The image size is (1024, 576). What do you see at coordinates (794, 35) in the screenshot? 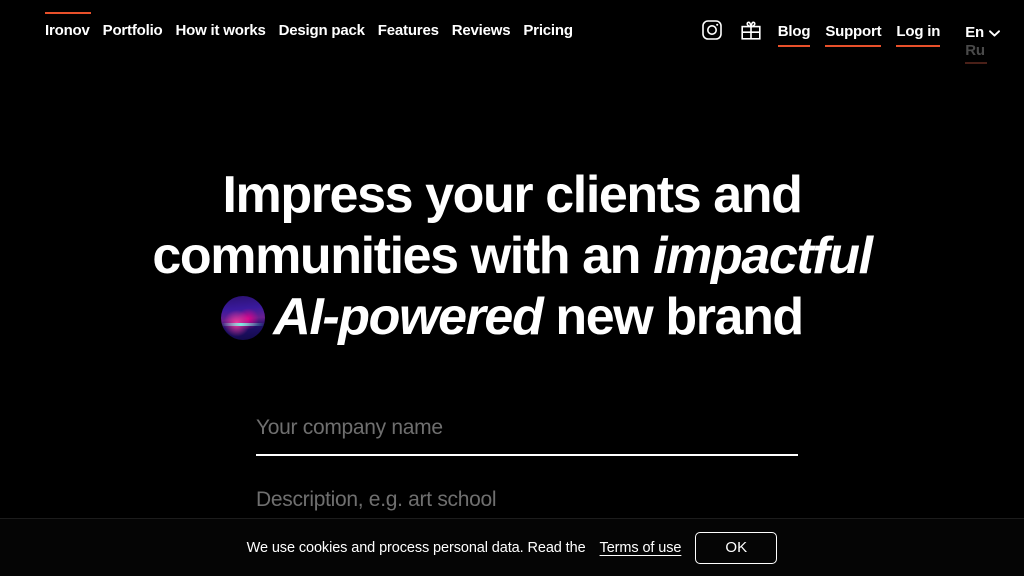
I see `nav-link-blog: Blog` at bounding box center [794, 35].